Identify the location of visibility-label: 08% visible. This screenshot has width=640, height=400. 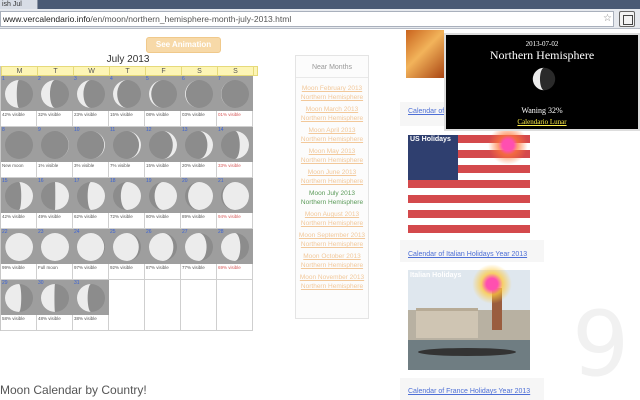
(157, 114).